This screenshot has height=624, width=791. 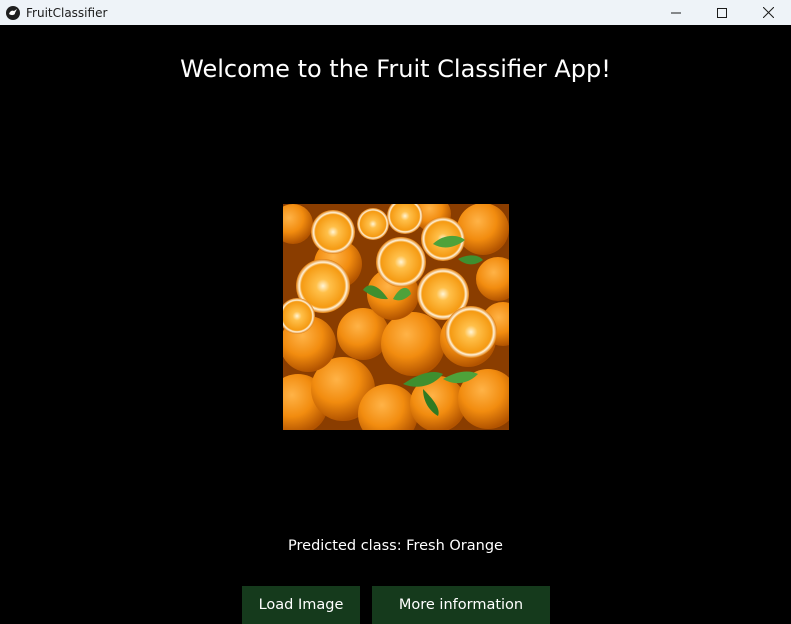 I want to click on close-button, so click(x=768, y=12).